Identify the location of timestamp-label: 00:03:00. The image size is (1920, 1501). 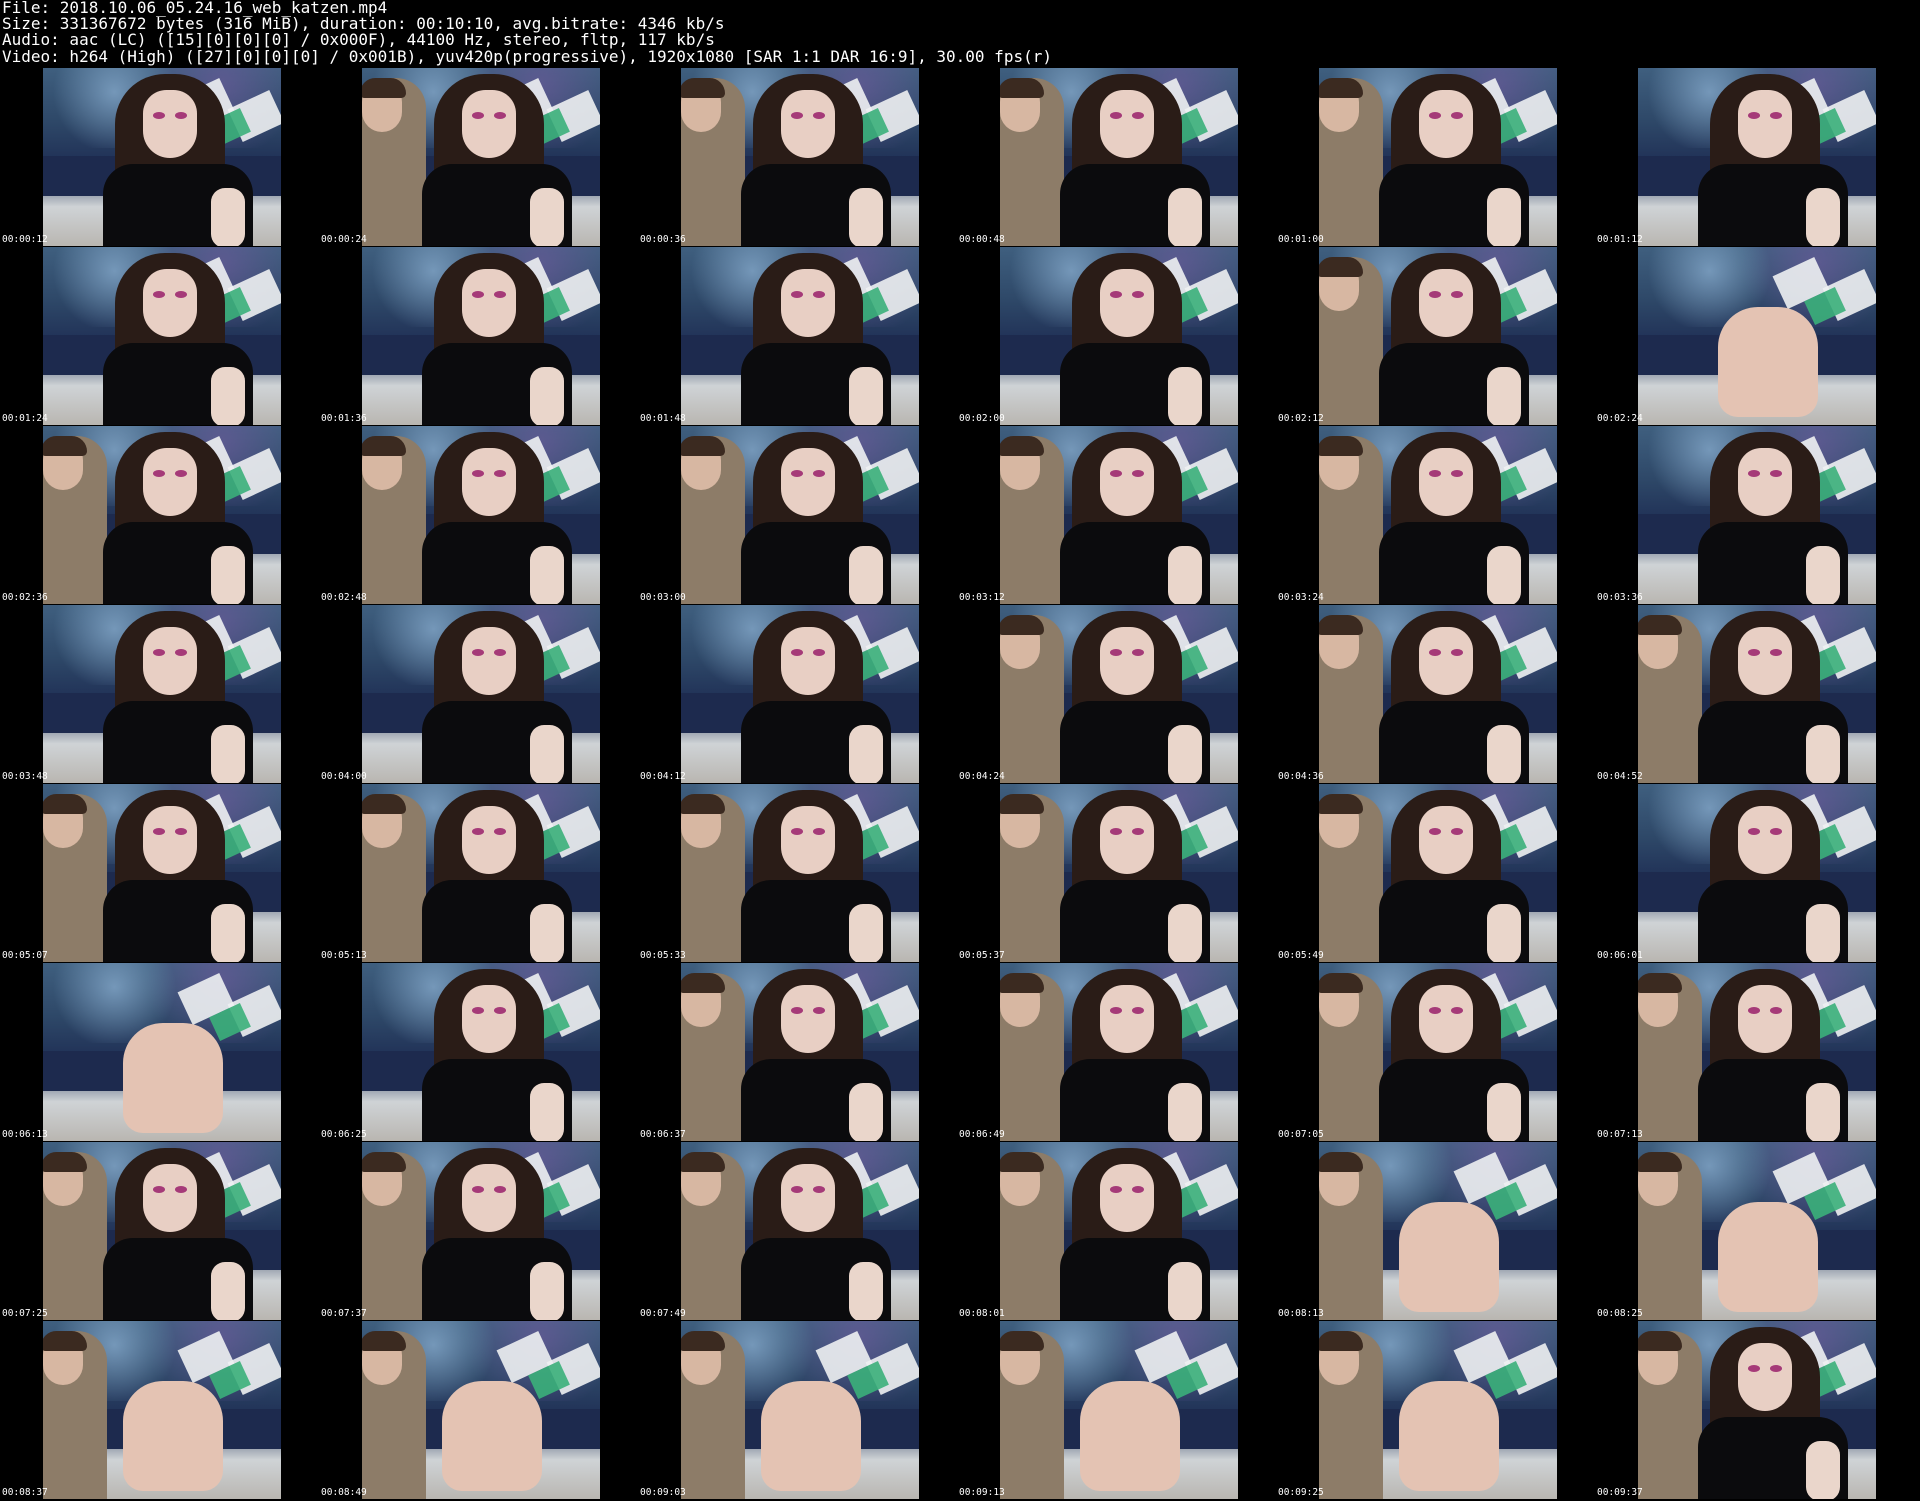
(663, 597).